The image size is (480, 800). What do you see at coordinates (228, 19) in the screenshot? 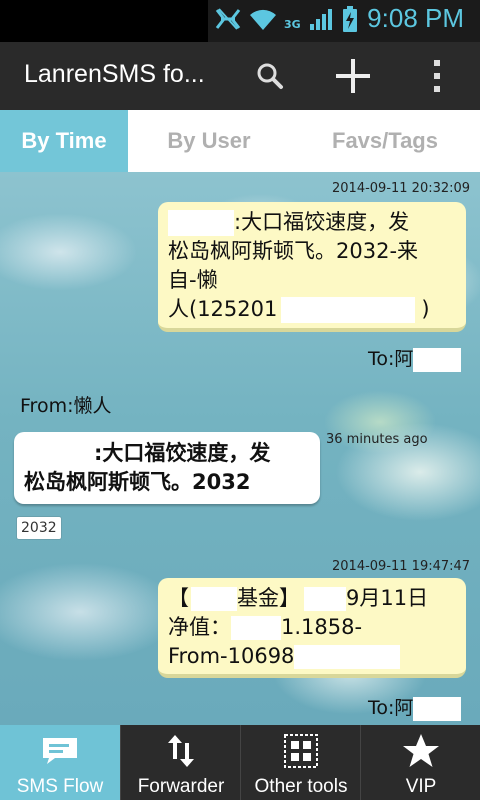
I see `signal-blocked-icon` at bounding box center [228, 19].